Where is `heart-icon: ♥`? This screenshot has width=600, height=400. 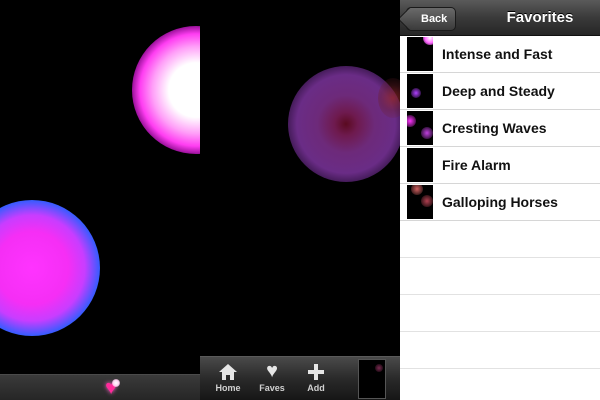 heart-icon: ♥ is located at coordinates (272, 371).